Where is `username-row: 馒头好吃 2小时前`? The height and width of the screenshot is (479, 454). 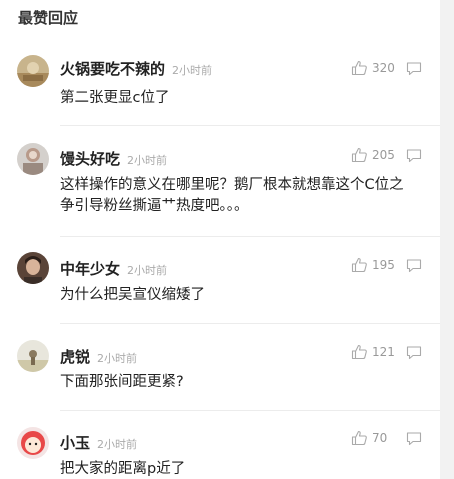
username-row: 馒头好吃 2小时前 is located at coordinates (113, 158).